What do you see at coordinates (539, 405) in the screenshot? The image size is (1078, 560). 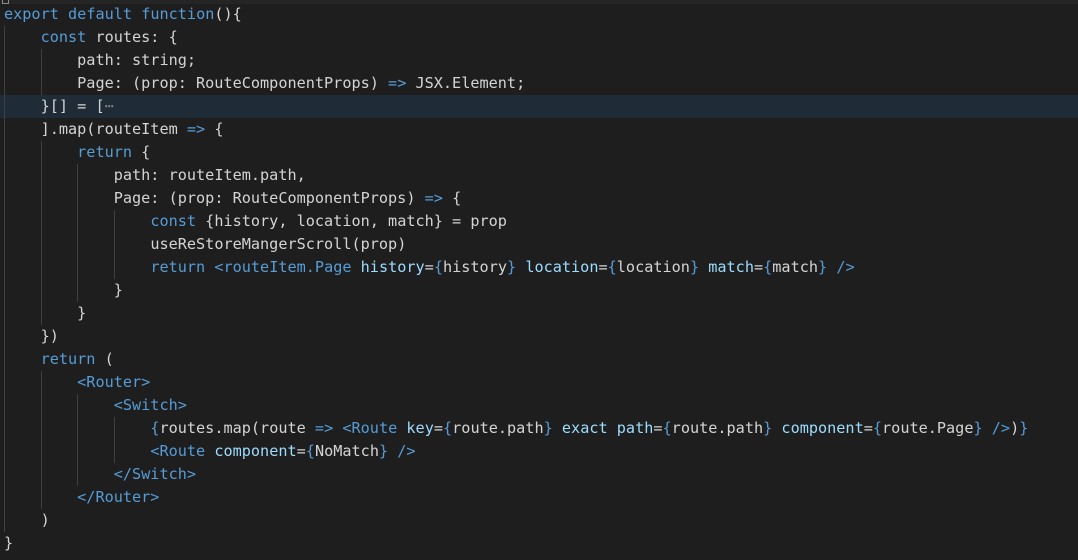 I see `code-line: <Switch>` at bounding box center [539, 405].